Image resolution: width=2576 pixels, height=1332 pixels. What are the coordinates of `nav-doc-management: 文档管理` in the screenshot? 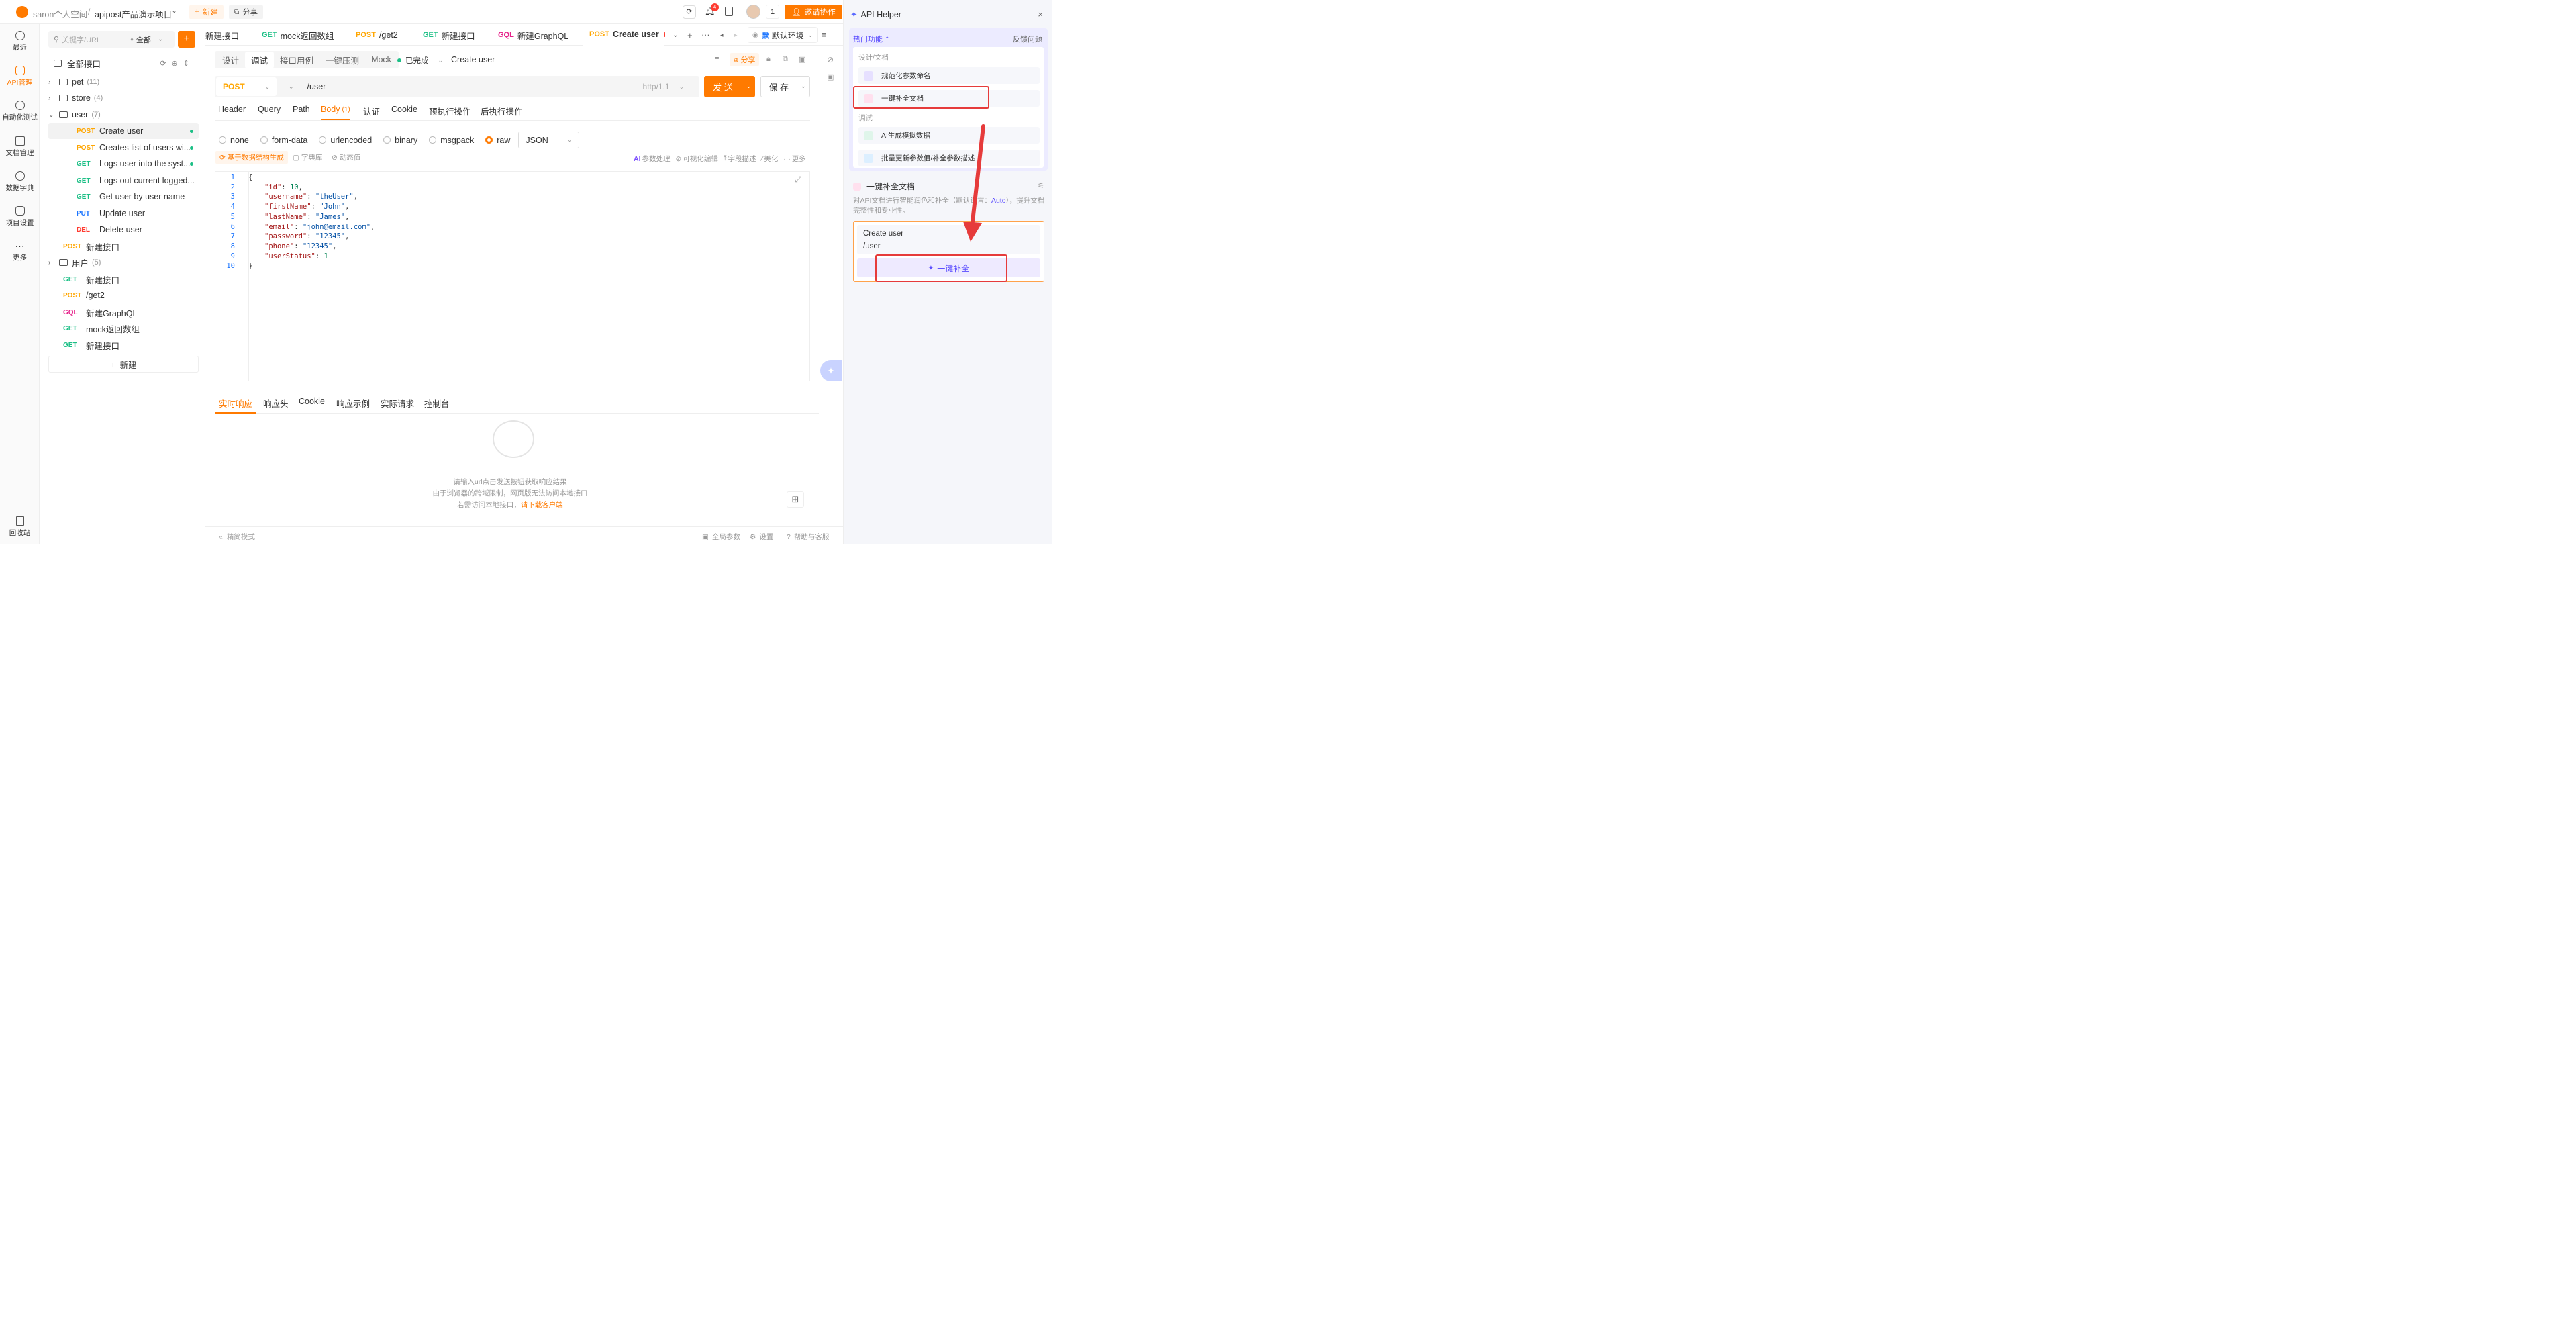 It's located at (20, 147).